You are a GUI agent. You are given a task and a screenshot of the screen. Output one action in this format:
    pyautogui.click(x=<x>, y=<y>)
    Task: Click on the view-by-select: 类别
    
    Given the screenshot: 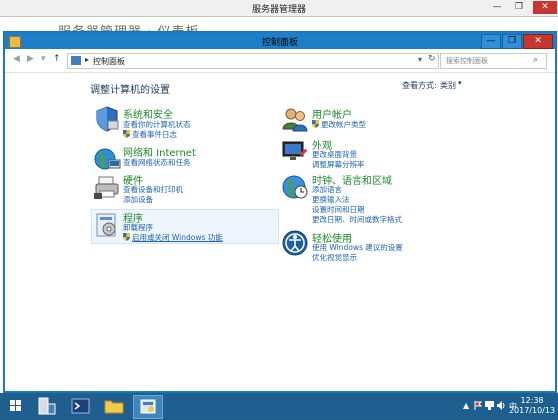 What is the action you would take?
    pyautogui.click(x=448, y=85)
    